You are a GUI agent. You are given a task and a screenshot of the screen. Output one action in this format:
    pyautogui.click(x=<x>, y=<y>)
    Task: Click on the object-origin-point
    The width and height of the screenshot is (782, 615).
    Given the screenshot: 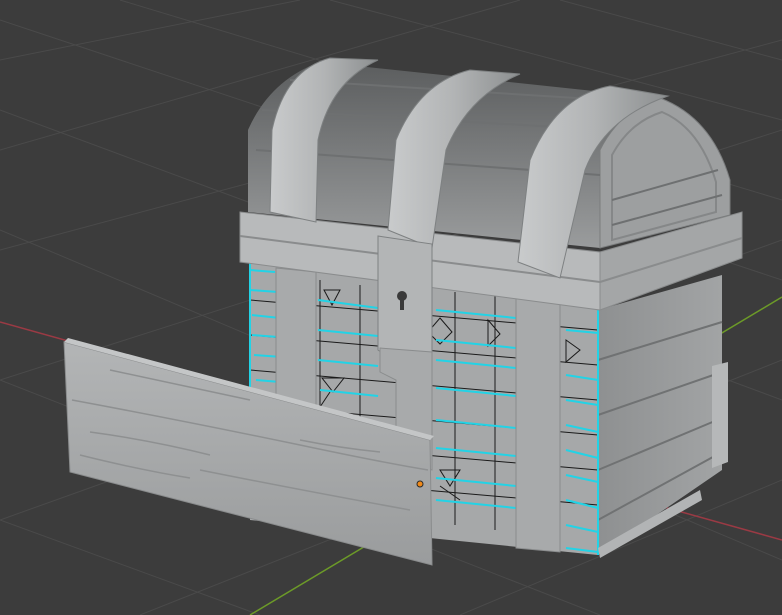 What is the action you would take?
    pyautogui.click(x=420, y=484)
    